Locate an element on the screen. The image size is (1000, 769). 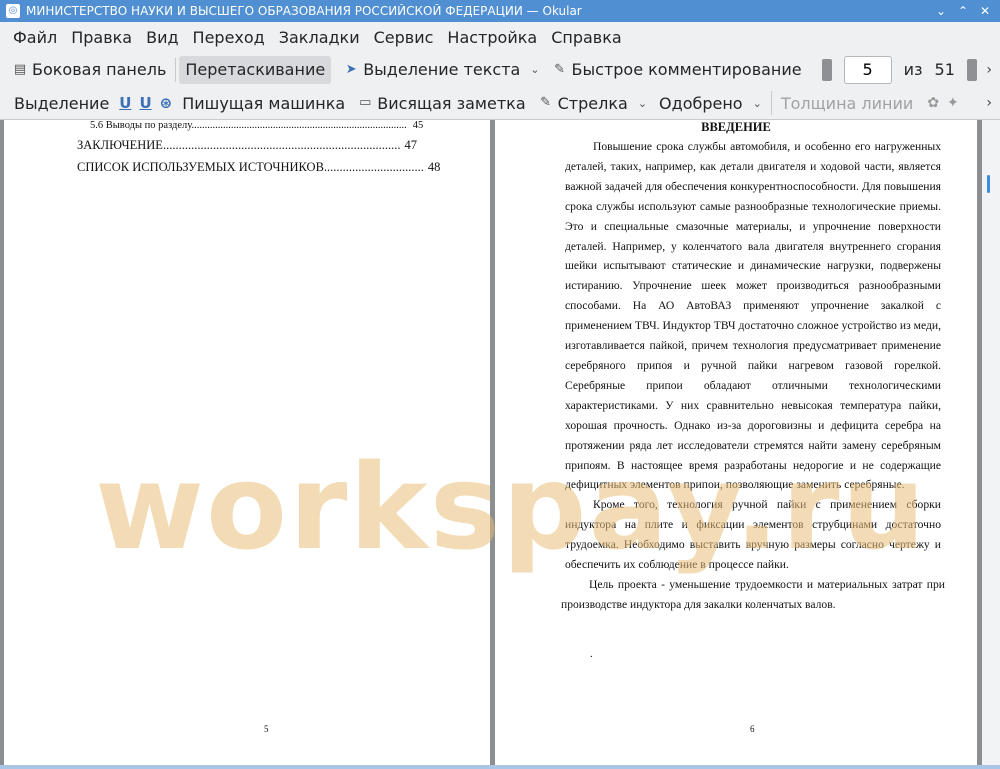
eraser-icon: ✿ is located at coordinates (933, 103).